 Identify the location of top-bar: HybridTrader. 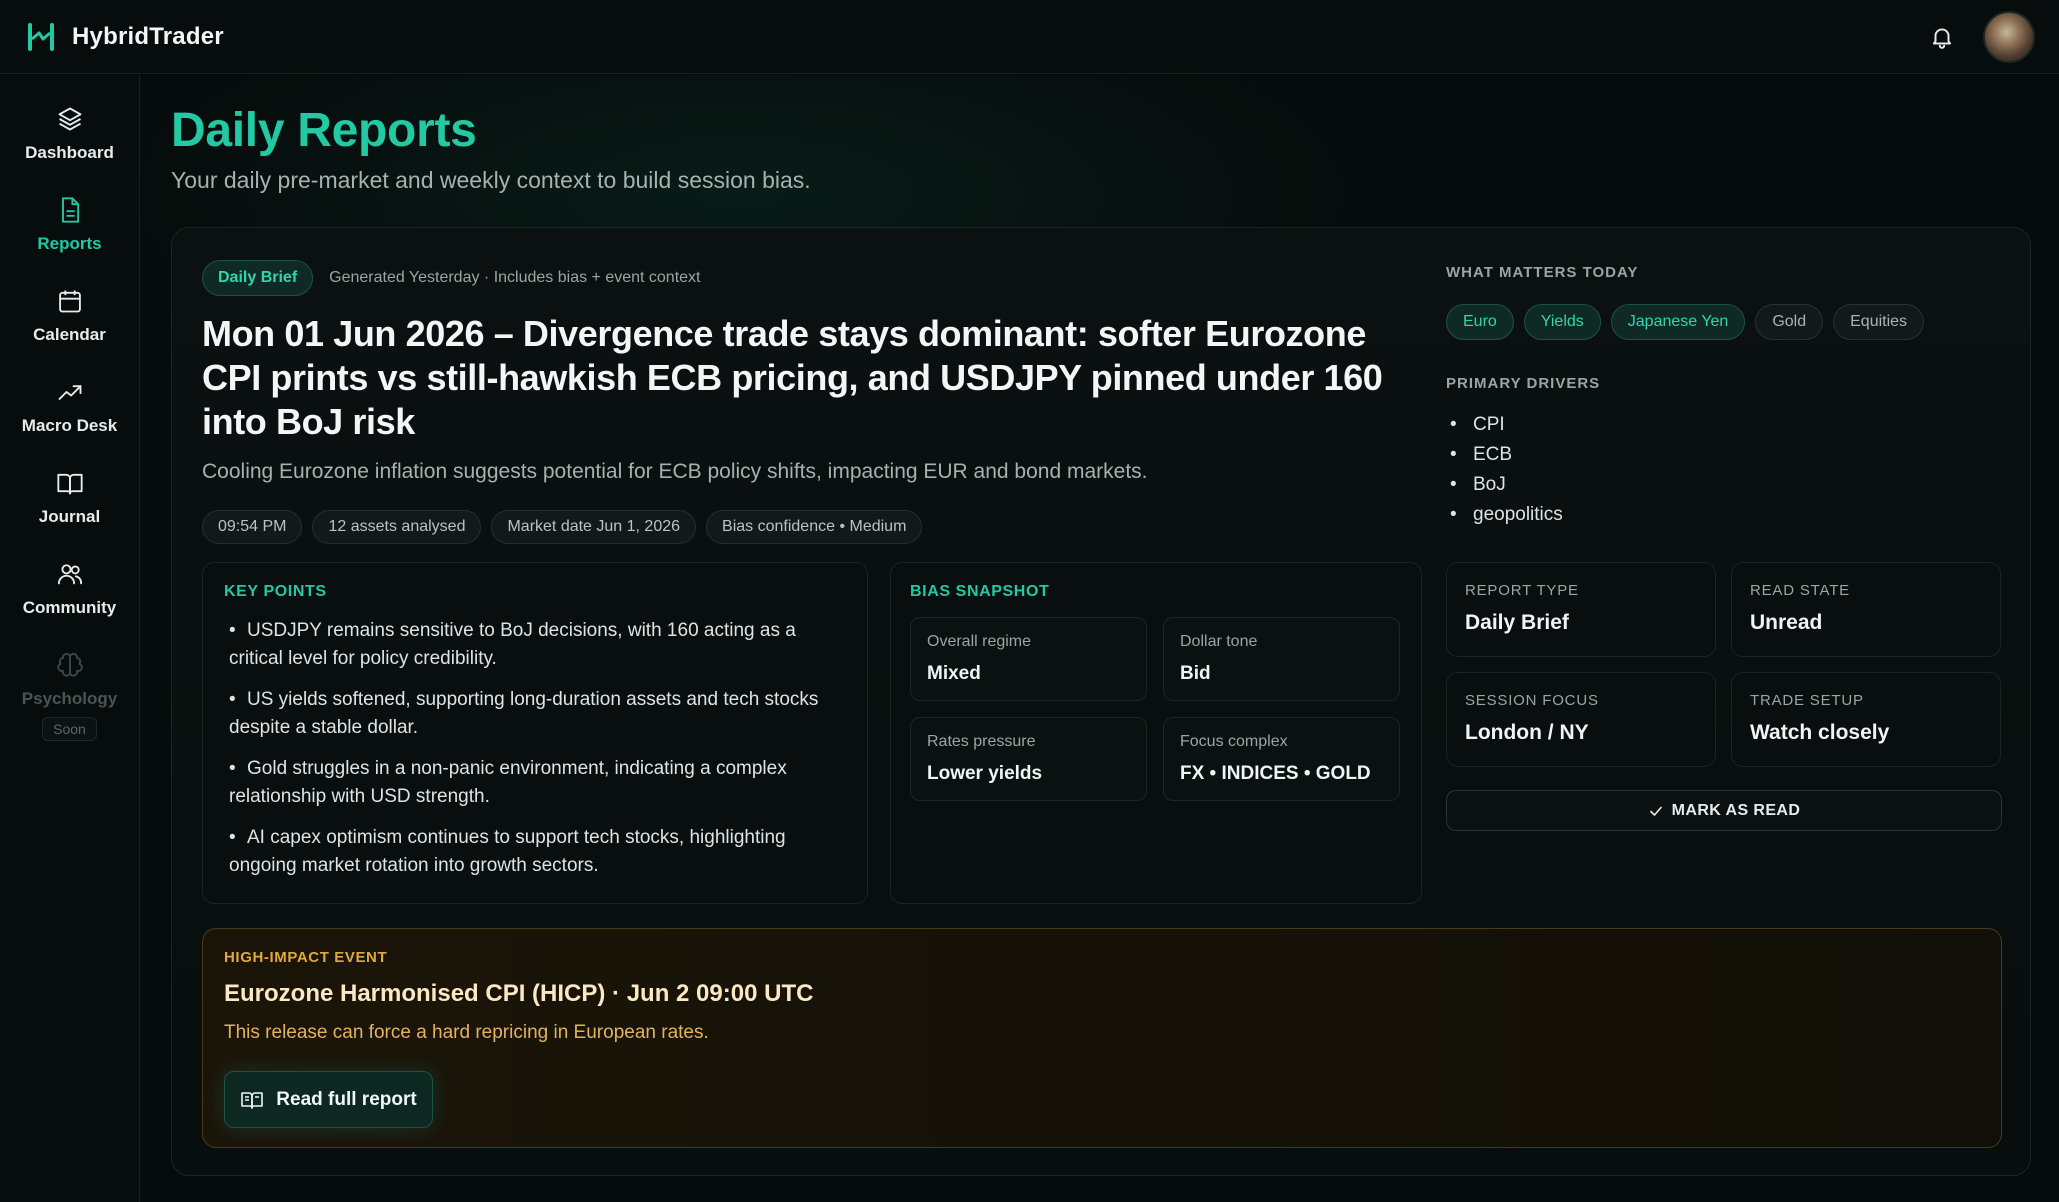
(1029, 37).